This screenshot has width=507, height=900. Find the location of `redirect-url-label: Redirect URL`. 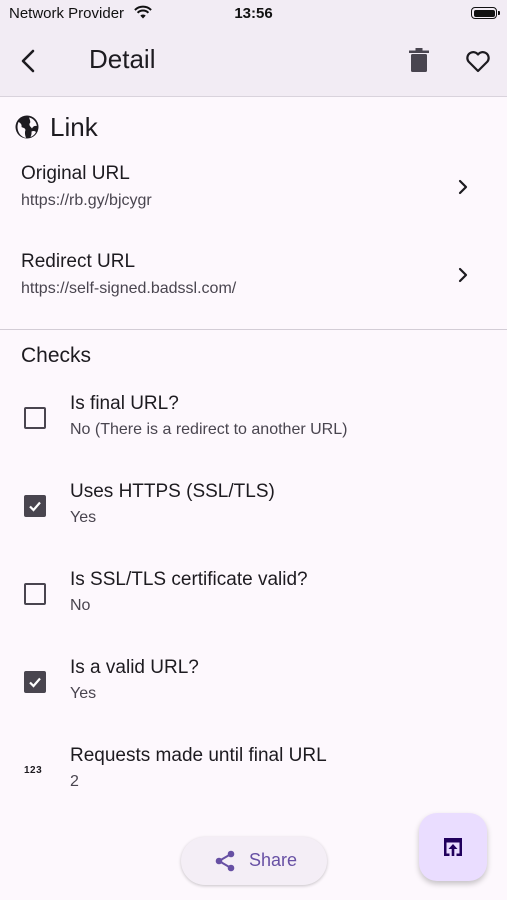

redirect-url-label: Redirect URL is located at coordinates (78, 261).